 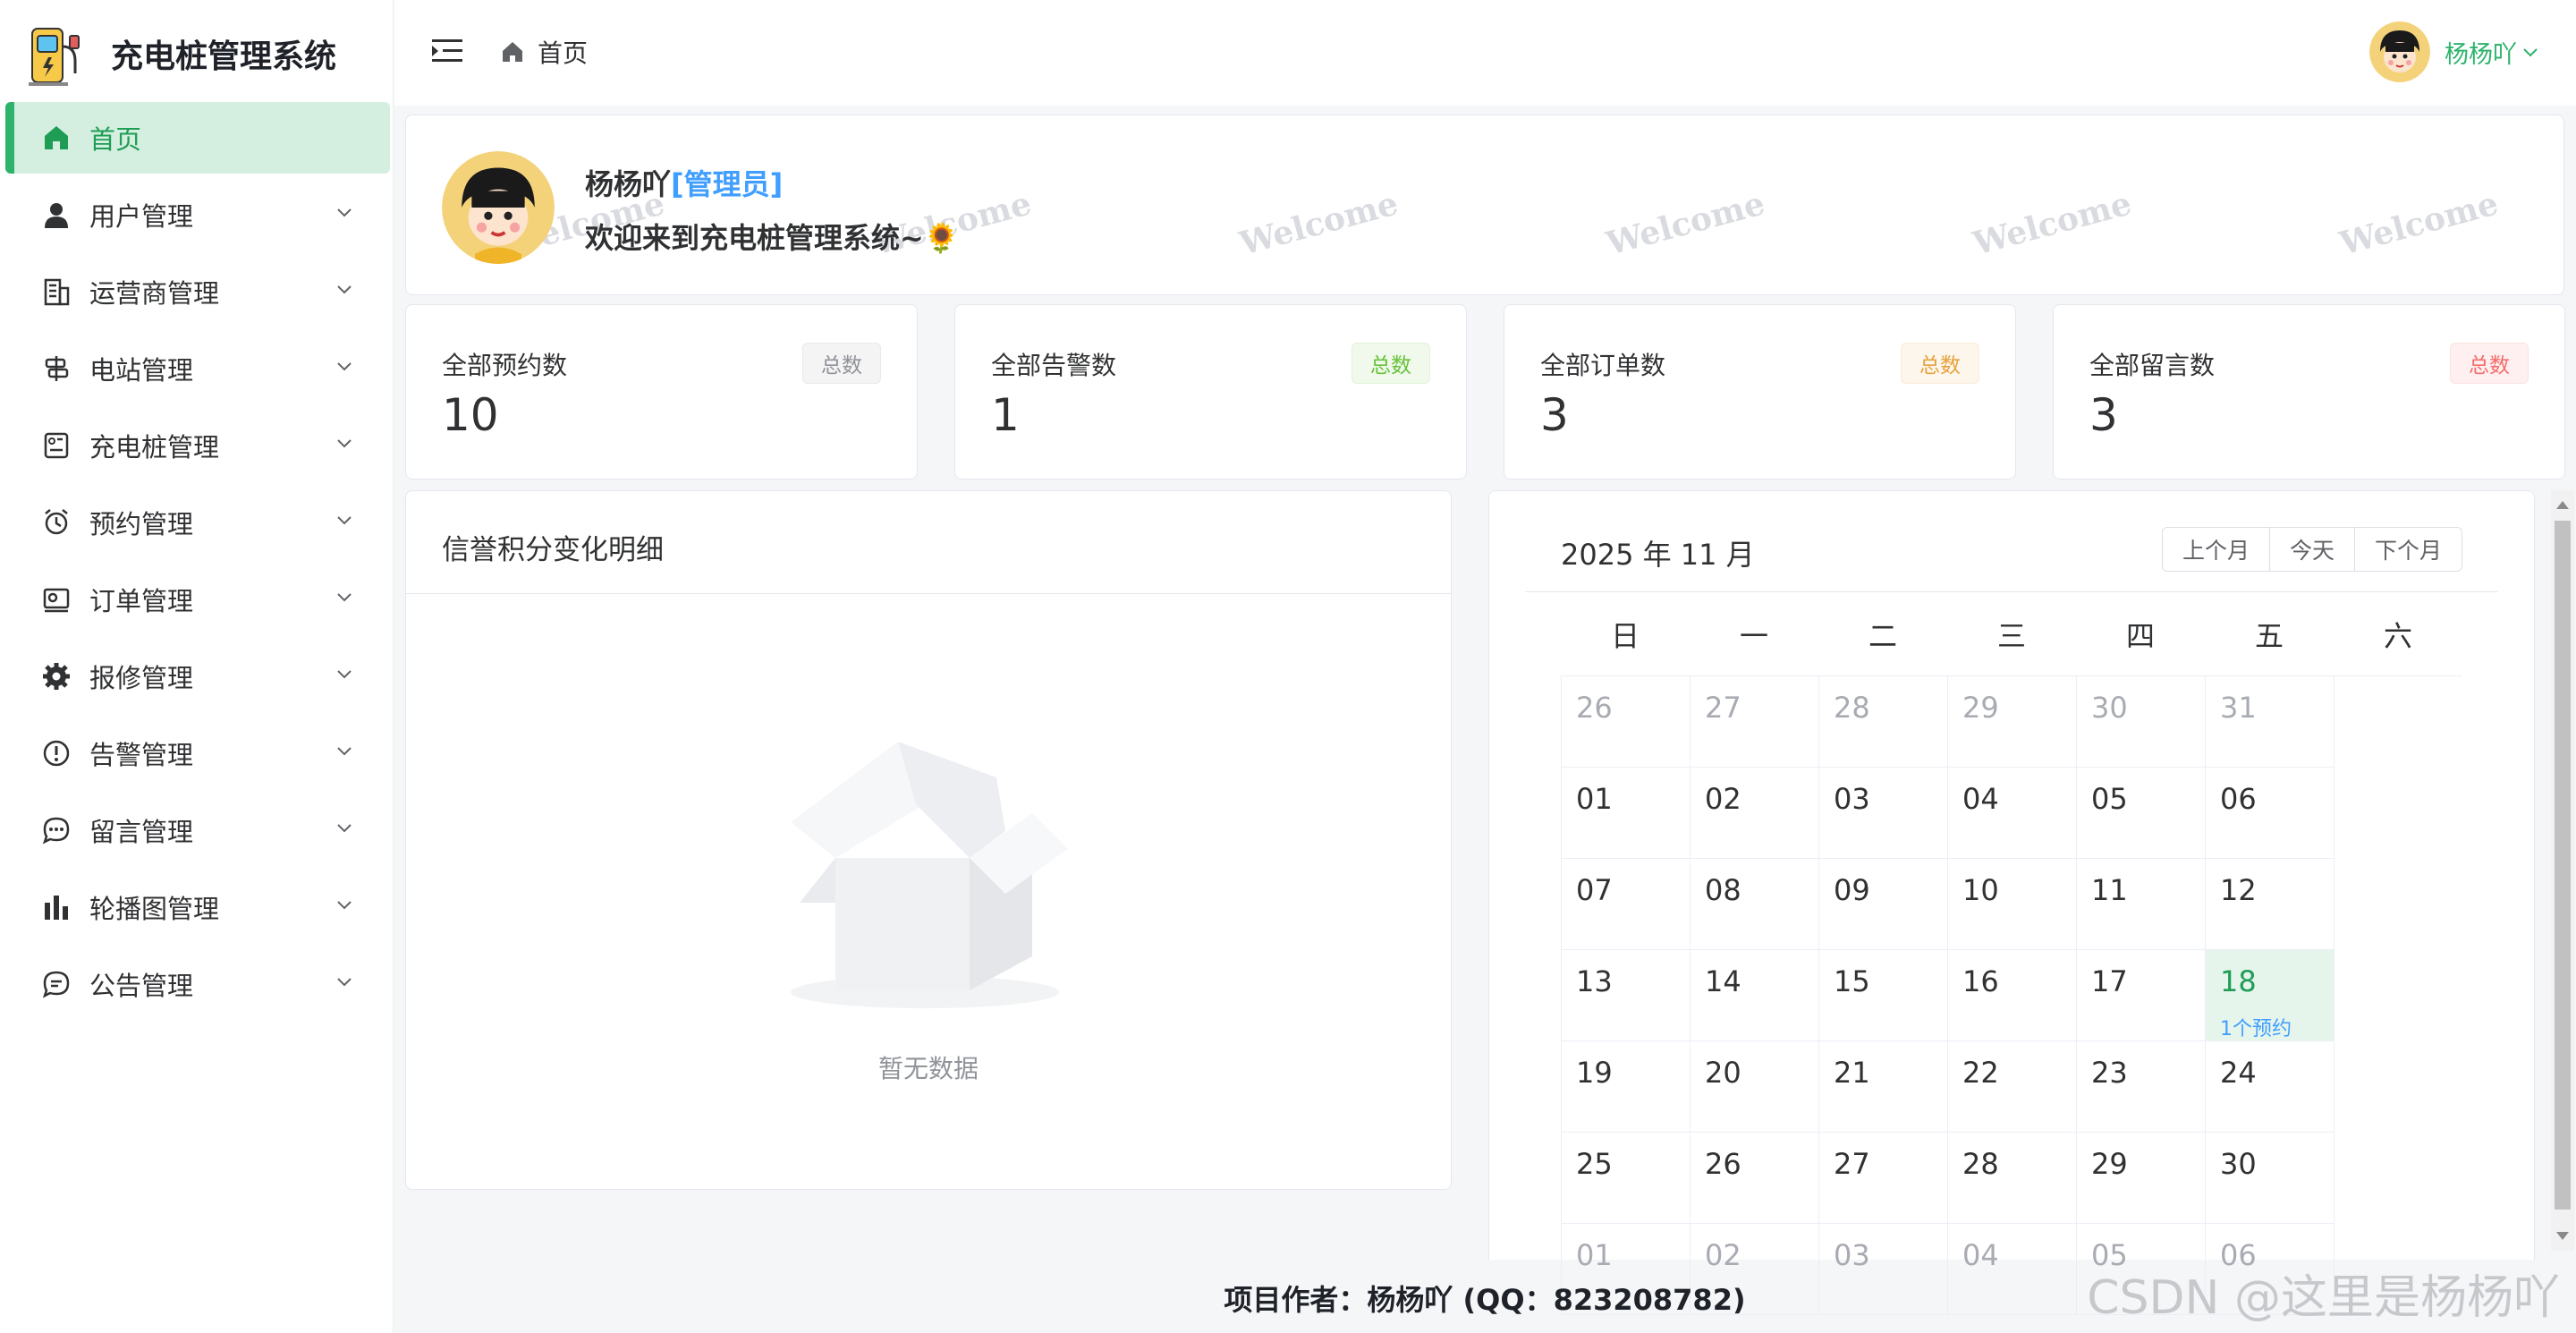 What do you see at coordinates (1723, 981) in the screenshot?
I see `day-number: 14` at bounding box center [1723, 981].